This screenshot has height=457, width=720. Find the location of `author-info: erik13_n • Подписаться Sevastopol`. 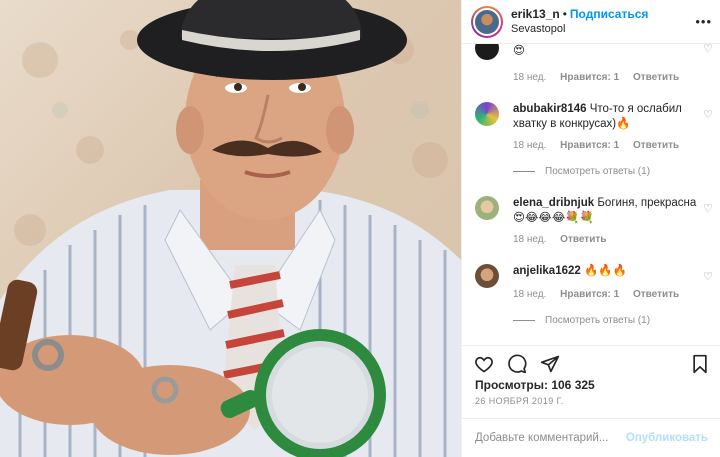

author-info: erik13_n • Подписаться Sevastopol is located at coordinates (579, 21).